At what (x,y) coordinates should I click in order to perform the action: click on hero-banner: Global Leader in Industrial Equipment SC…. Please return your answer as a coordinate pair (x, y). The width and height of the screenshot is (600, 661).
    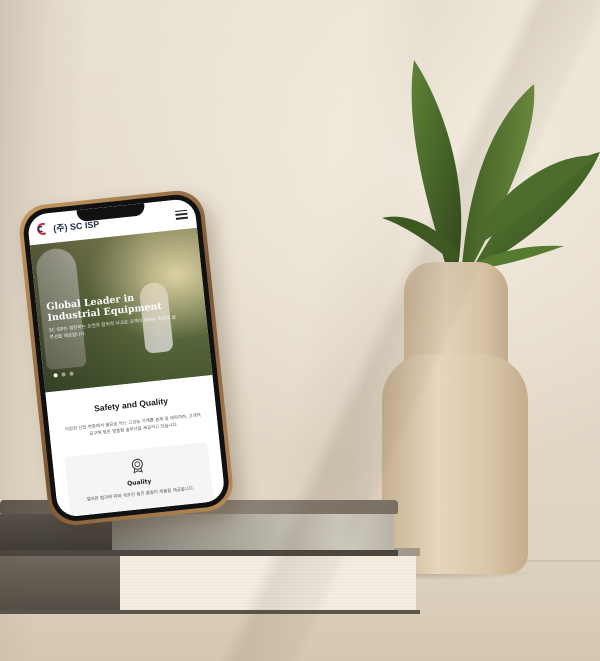
    Looking at the image, I should click on (121, 310).